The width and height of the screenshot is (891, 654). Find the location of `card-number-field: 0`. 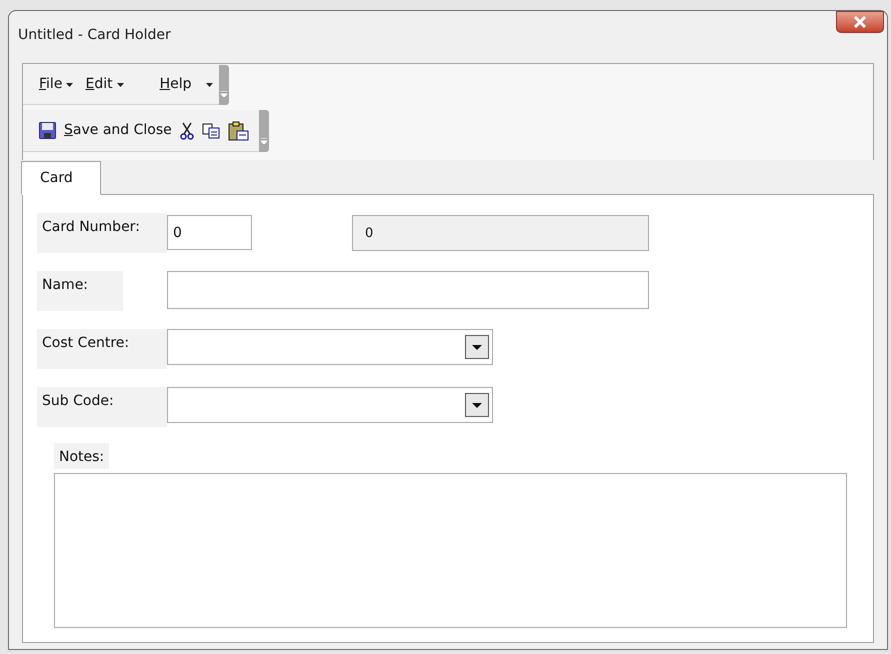

card-number-field: 0 is located at coordinates (209, 232).